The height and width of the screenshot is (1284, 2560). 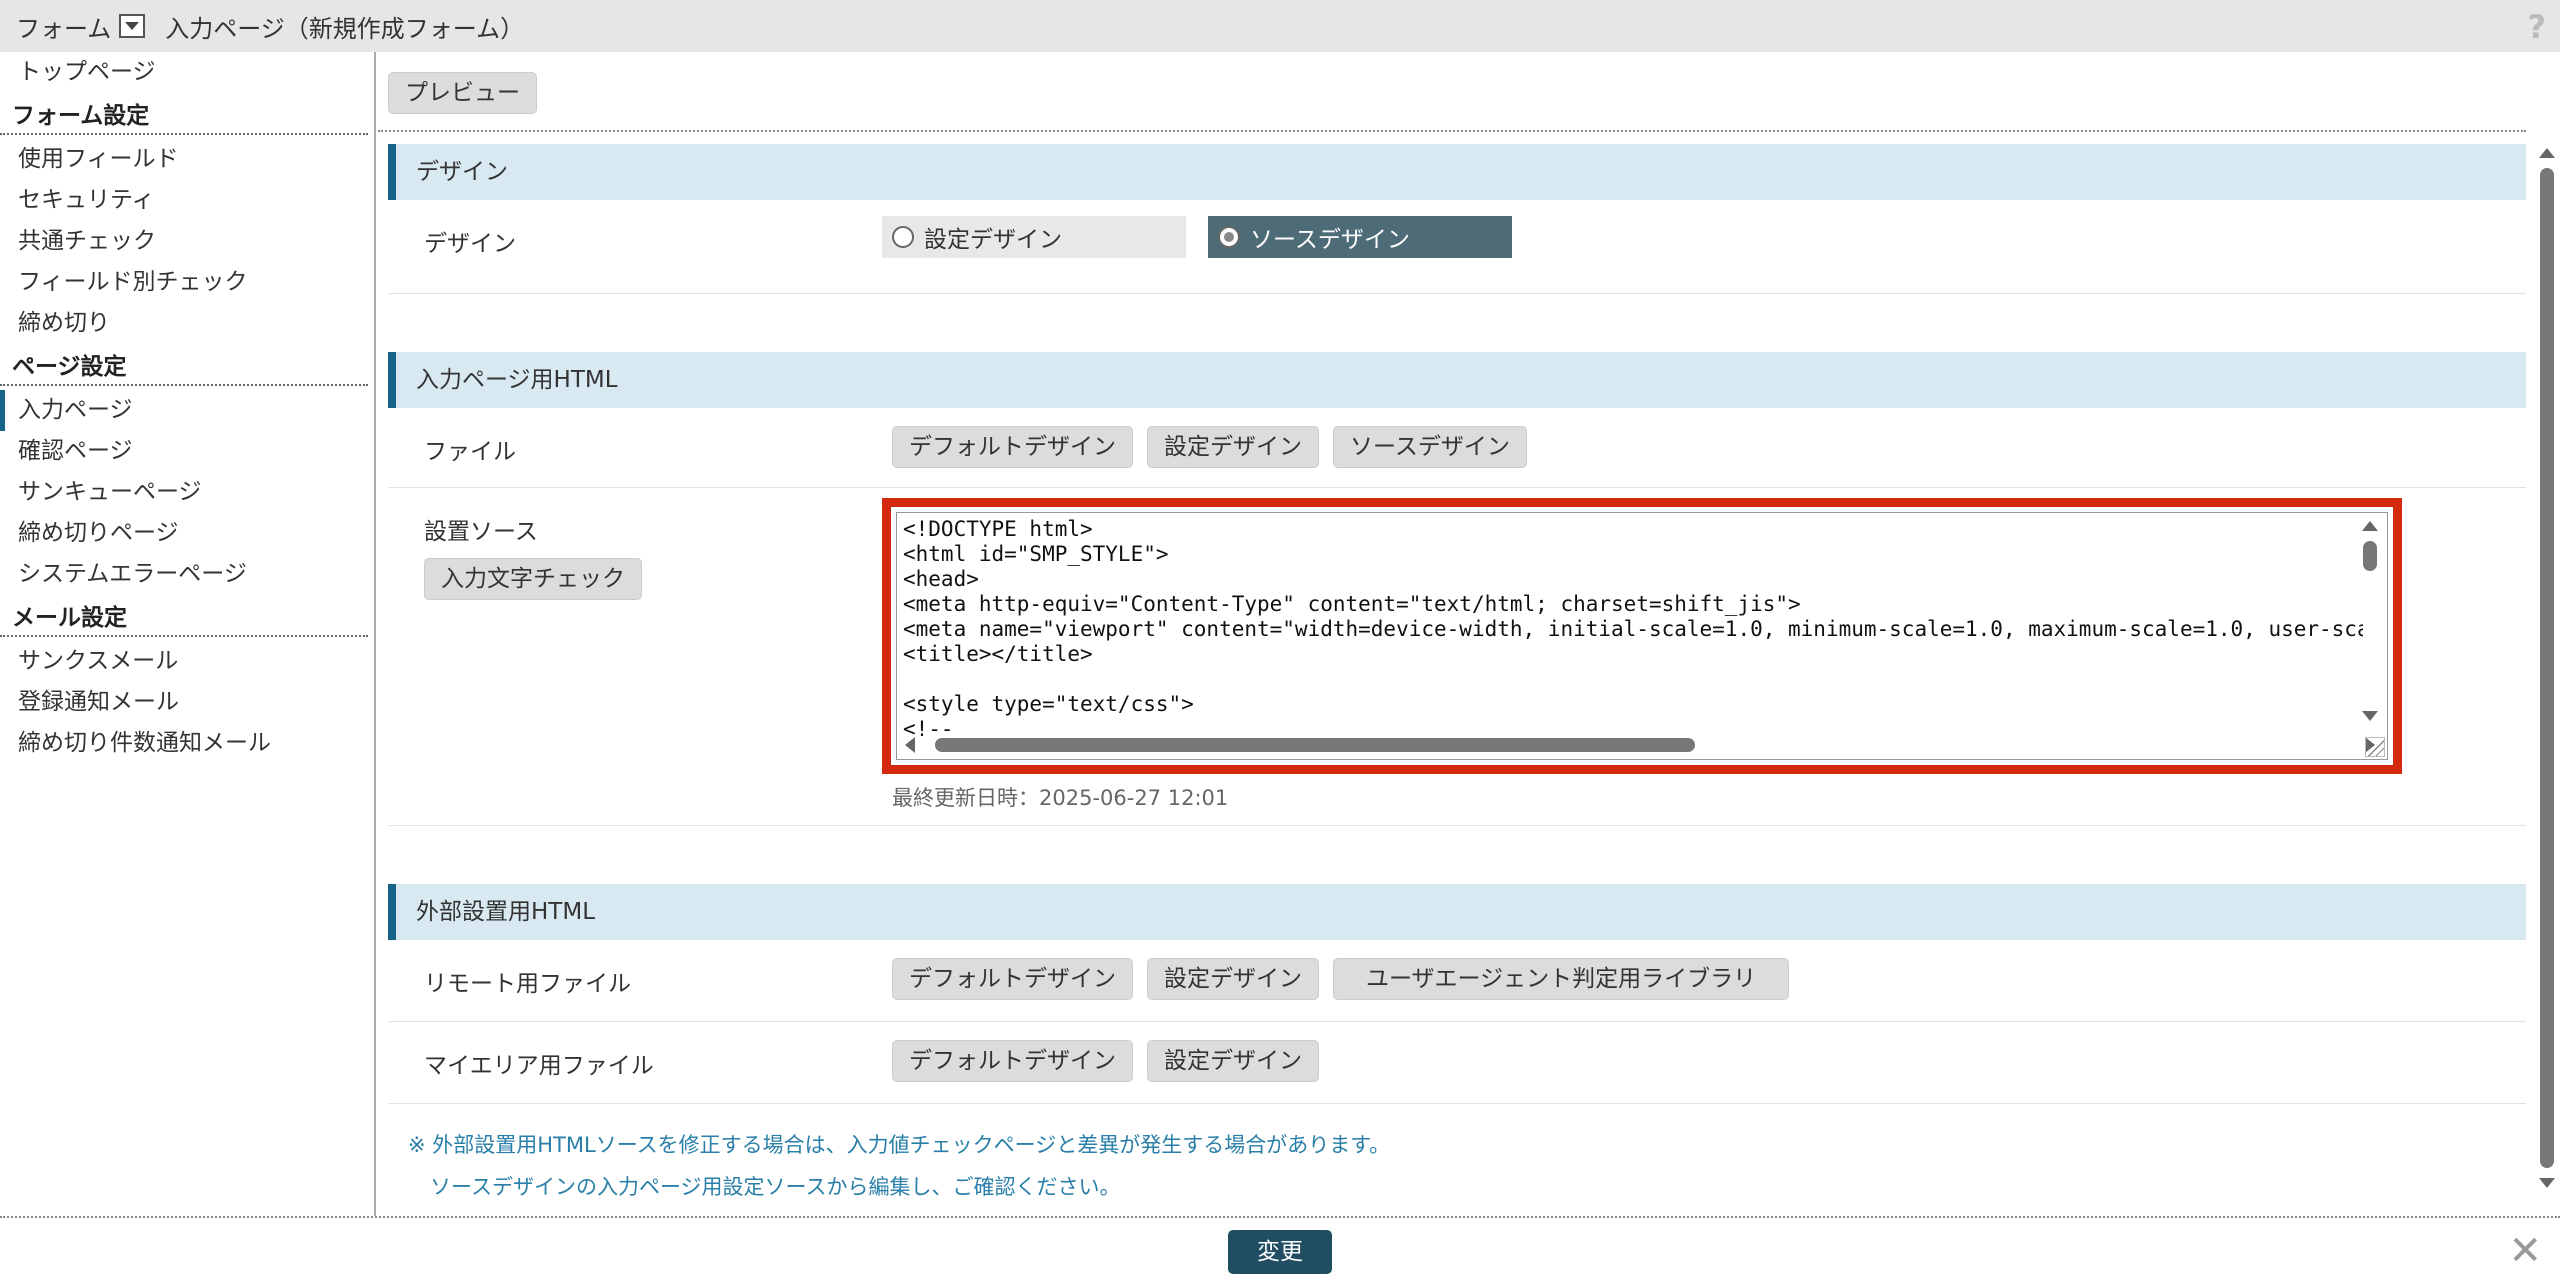 What do you see at coordinates (1452, 92) in the screenshot?
I see `preview-bar: プレビュー` at bounding box center [1452, 92].